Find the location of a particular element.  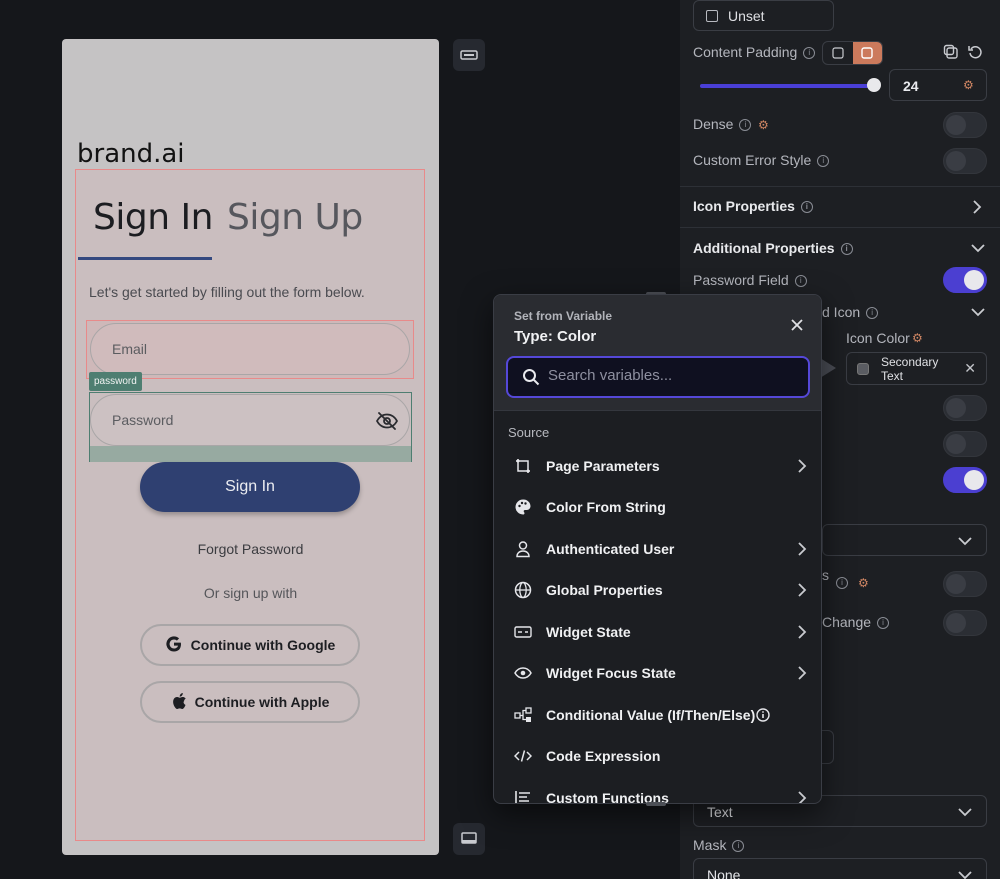

code-icon is located at coordinates (523, 756).